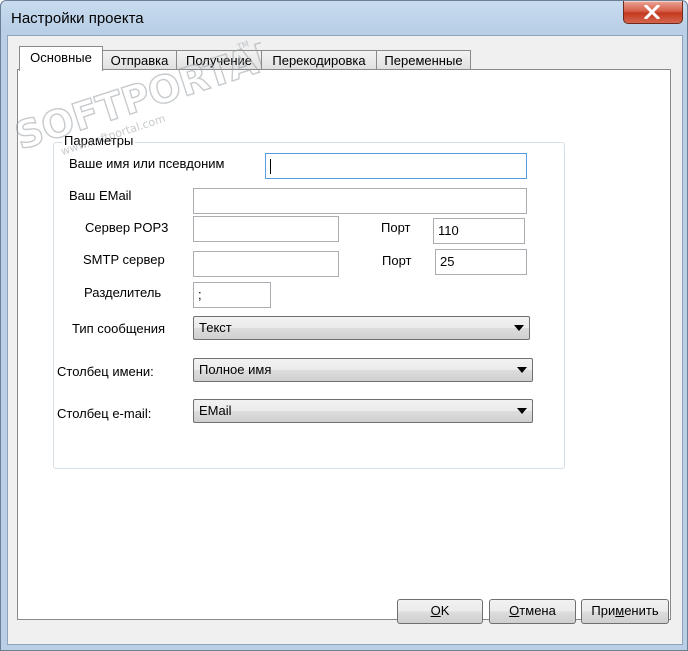 Image resolution: width=688 pixels, height=651 pixels. I want to click on ok-accel: O, so click(435, 610).